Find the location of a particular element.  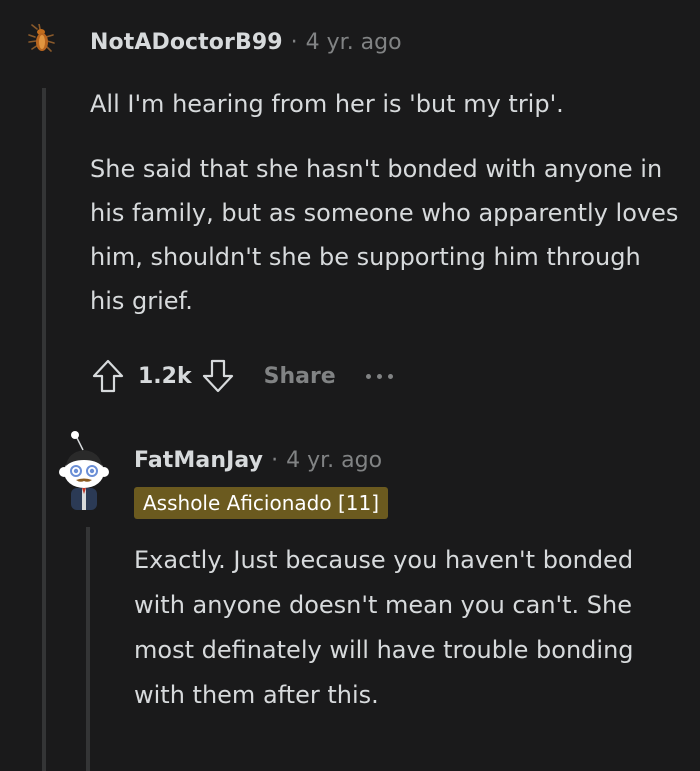

reply-author: FatManJay is located at coordinates (198, 460).